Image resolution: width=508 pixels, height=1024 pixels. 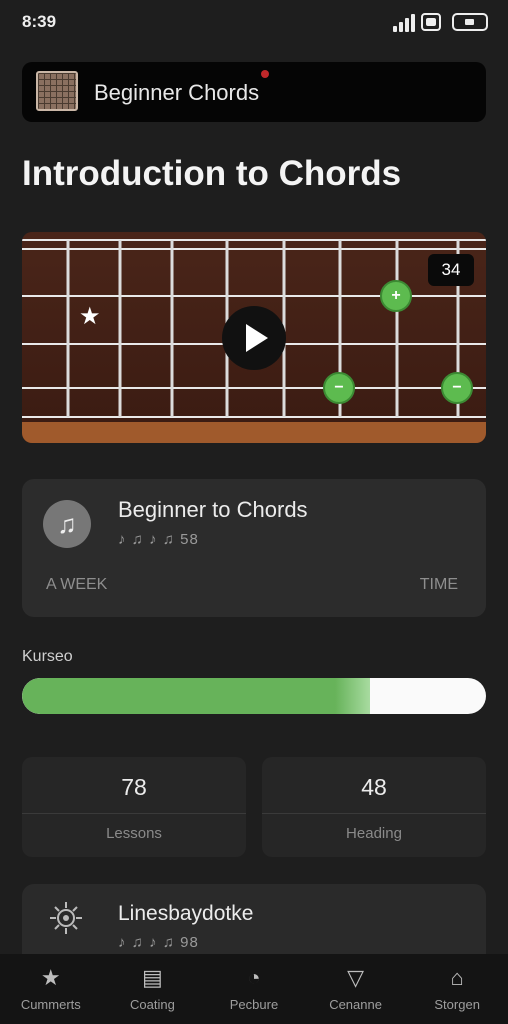 What do you see at coordinates (186, 913) in the screenshot?
I see `next-lesson-title: Linesbaydotke` at bounding box center [186, 913].